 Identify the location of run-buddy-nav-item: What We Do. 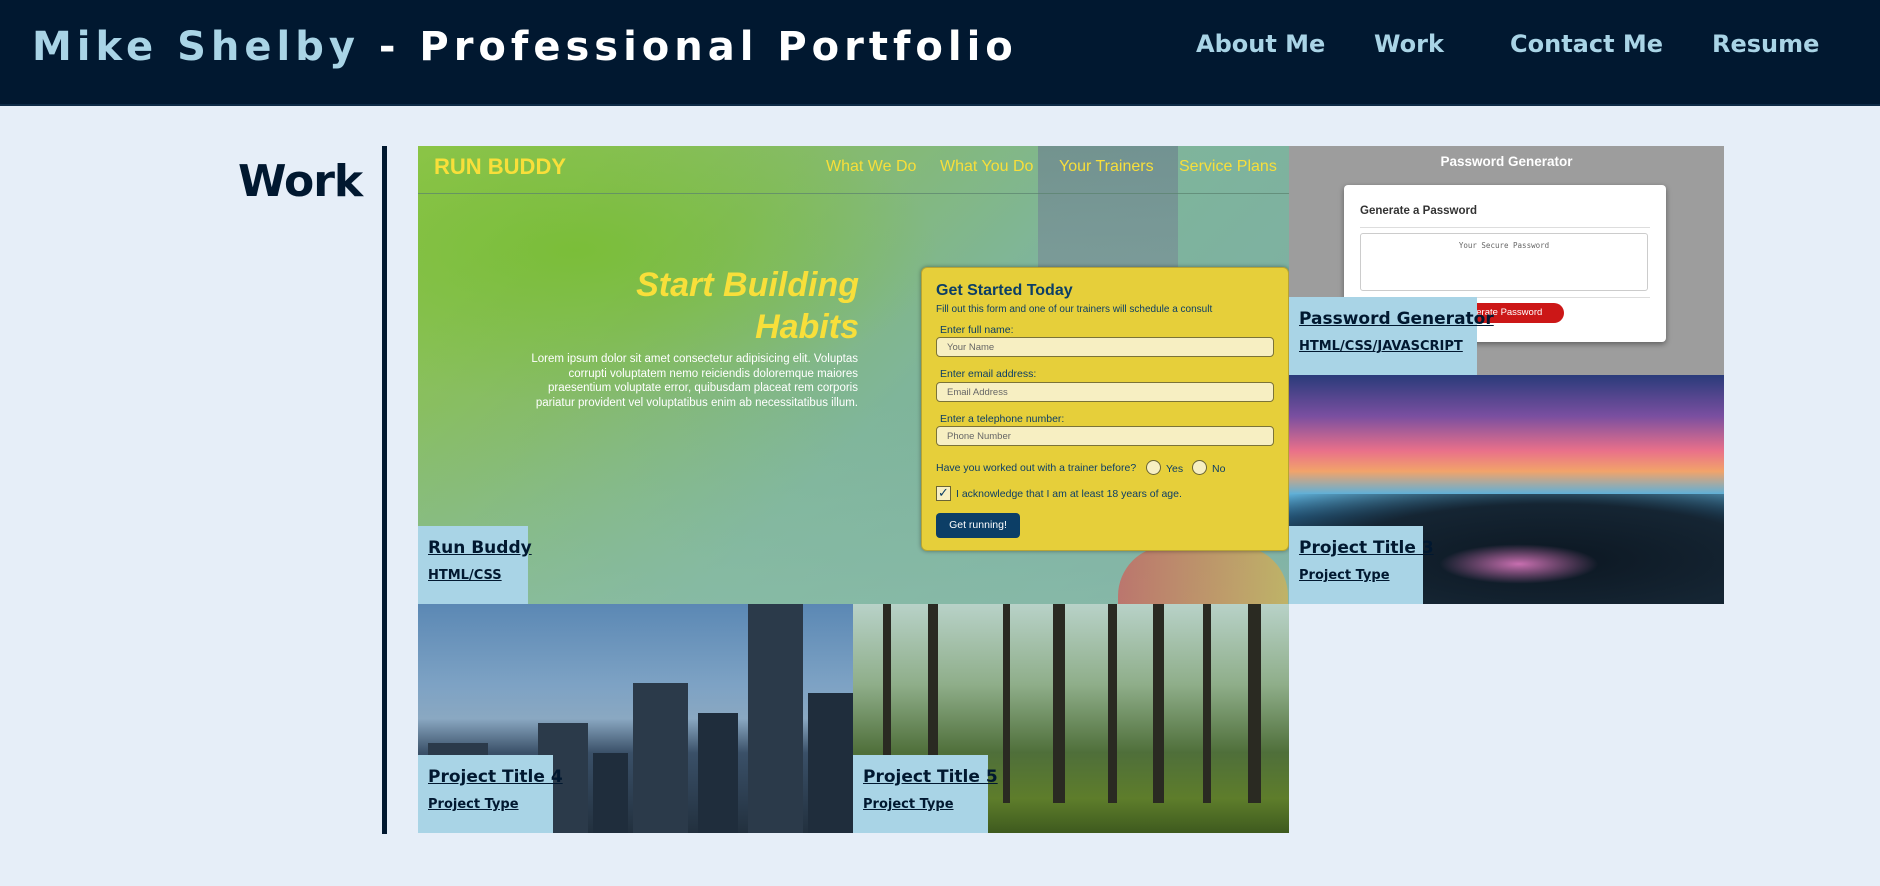
(871, 166).